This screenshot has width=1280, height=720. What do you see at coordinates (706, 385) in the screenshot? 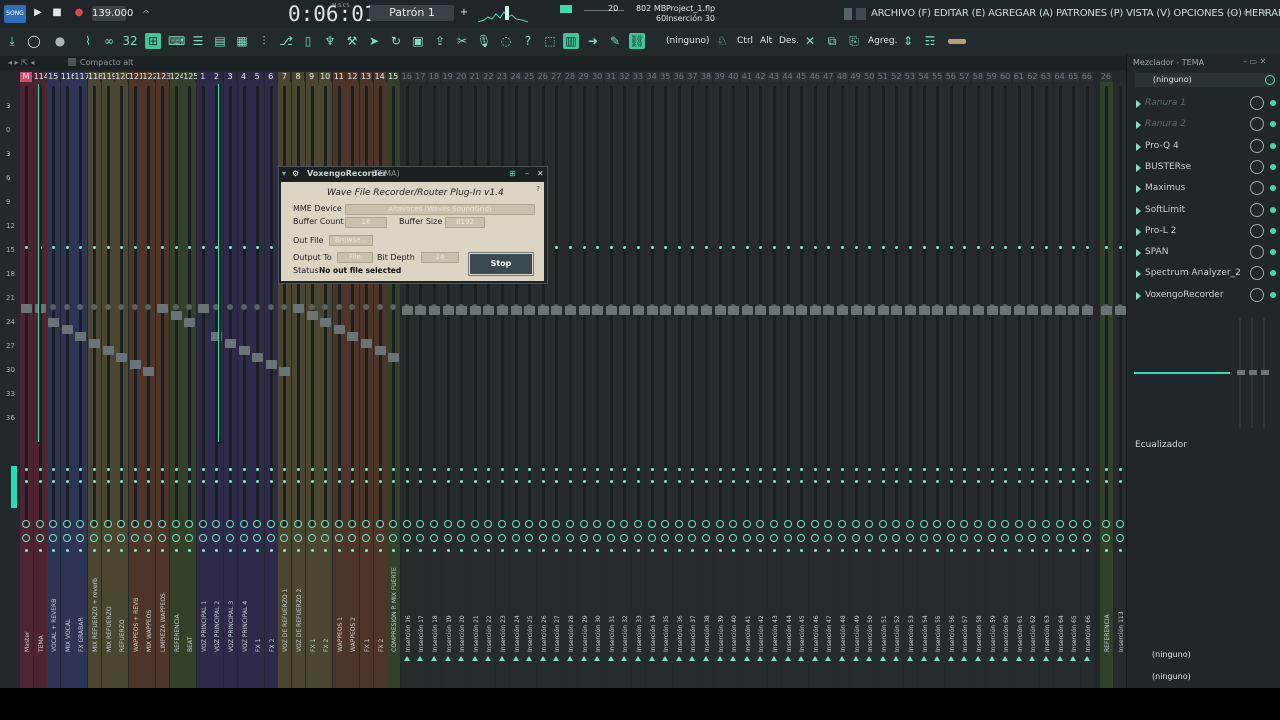
I see `mixer-strip: Inserción 38` at bounding box center [706, 385].